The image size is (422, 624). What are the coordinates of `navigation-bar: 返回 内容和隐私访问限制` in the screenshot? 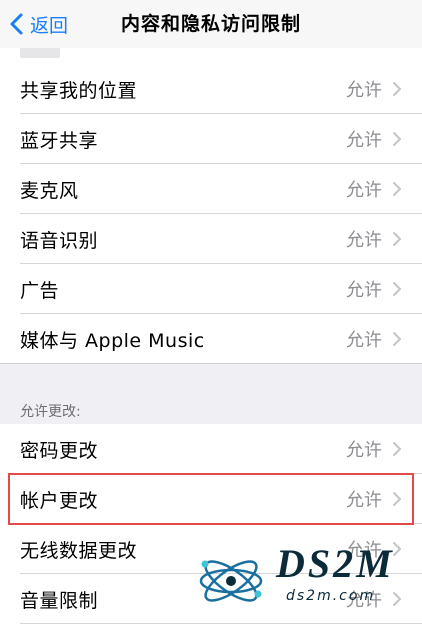 It's located at (211, 24).